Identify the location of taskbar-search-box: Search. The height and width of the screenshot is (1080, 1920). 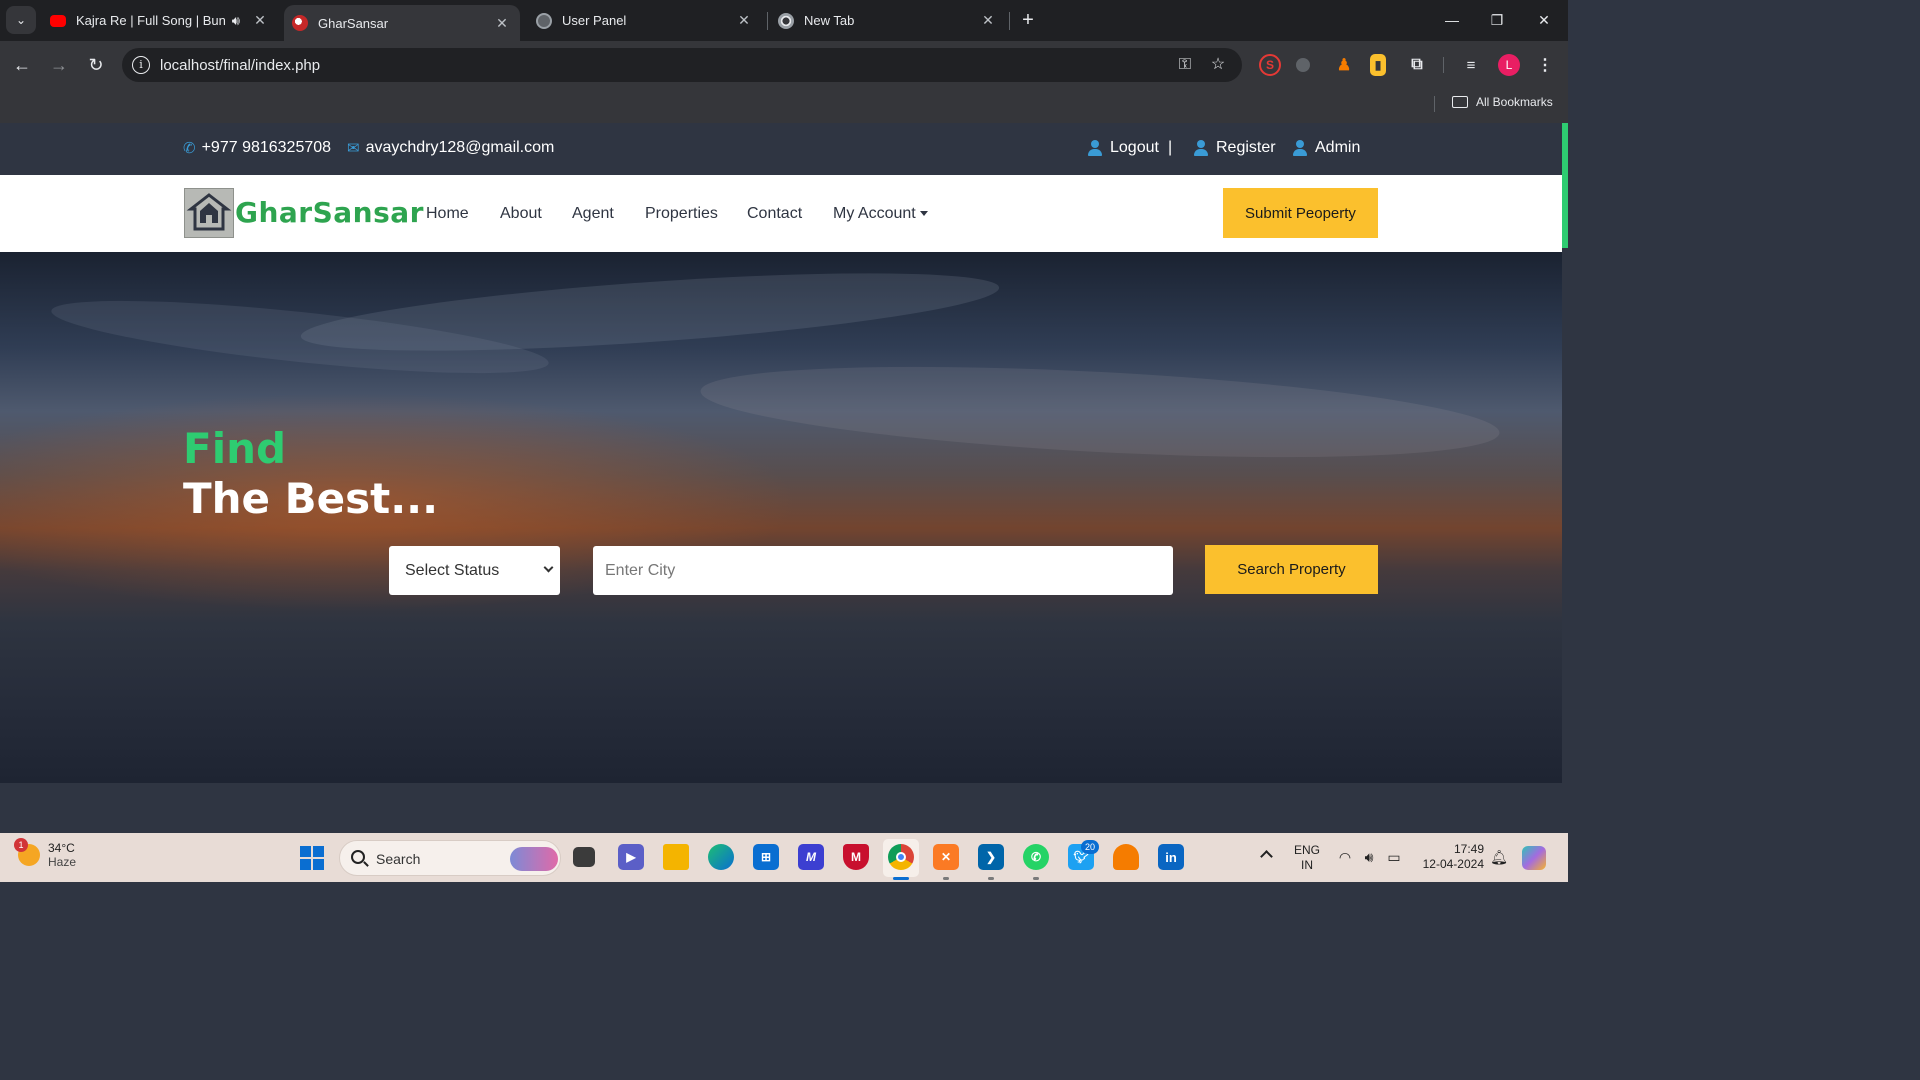
(450, 858).